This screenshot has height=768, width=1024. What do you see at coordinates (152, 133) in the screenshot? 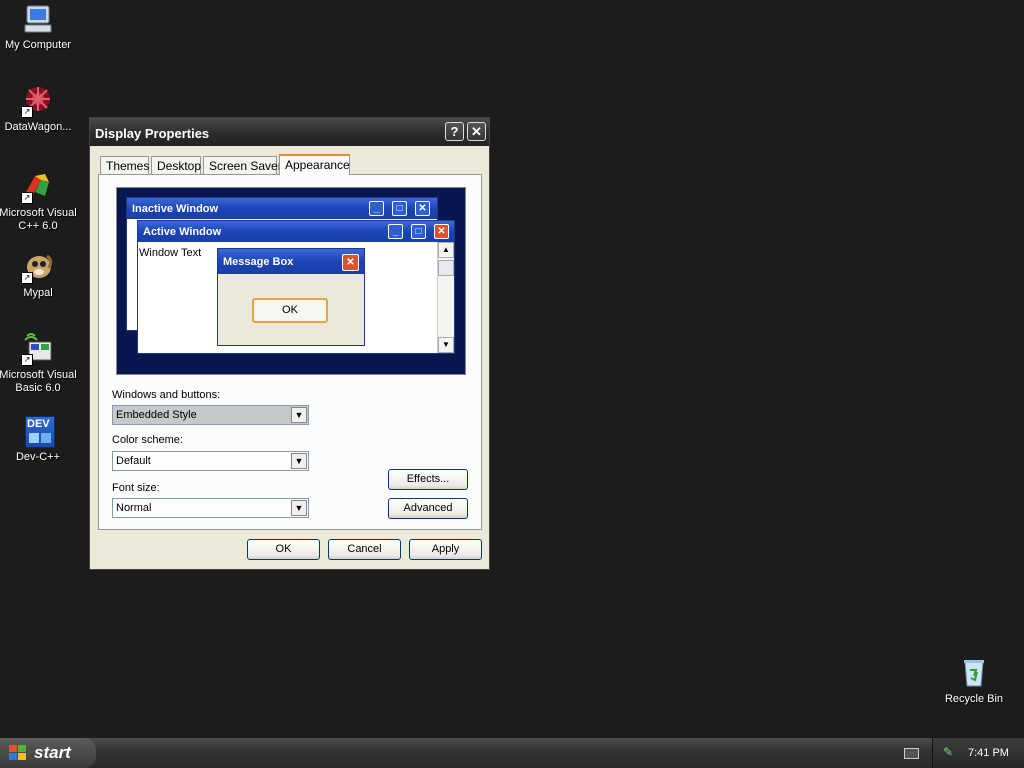
I see `dialog-title: Display Properties` at bounding box center [152, 133].